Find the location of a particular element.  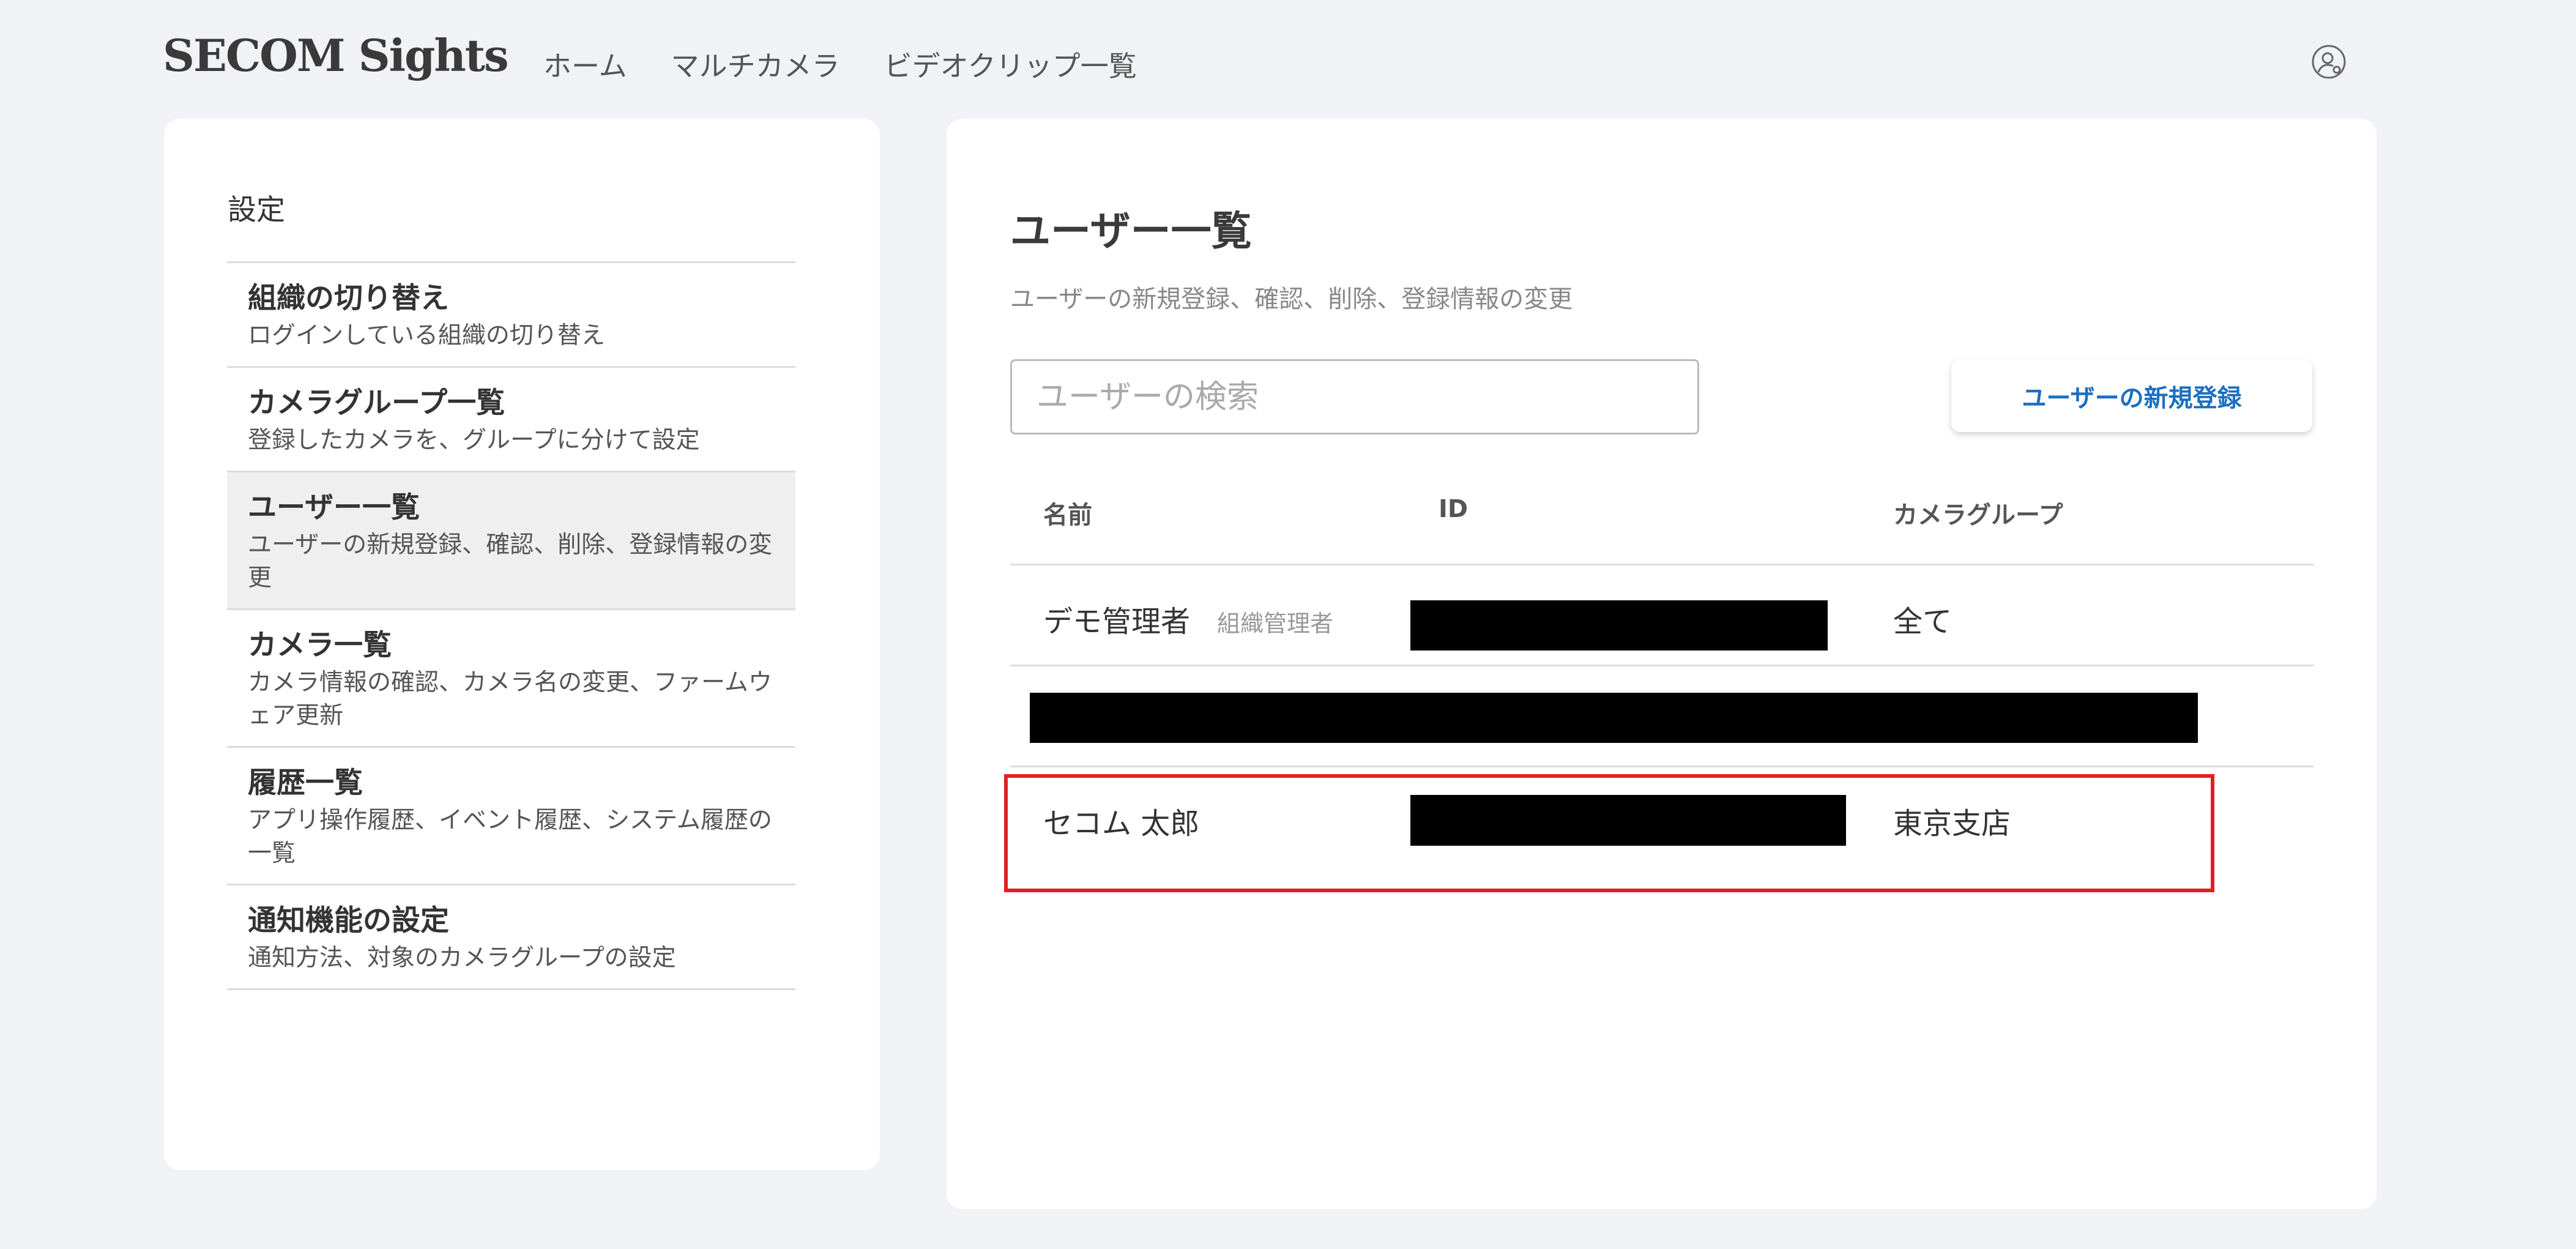

sidebar-item-title: 通知機能の設定 is located at coordinates (348, 921).